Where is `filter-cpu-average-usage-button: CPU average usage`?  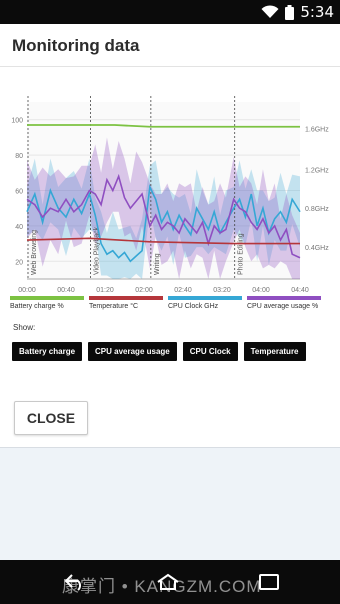 filter-cpu-average-usage-button: CPU average usage is located at coordinates (132, 351).